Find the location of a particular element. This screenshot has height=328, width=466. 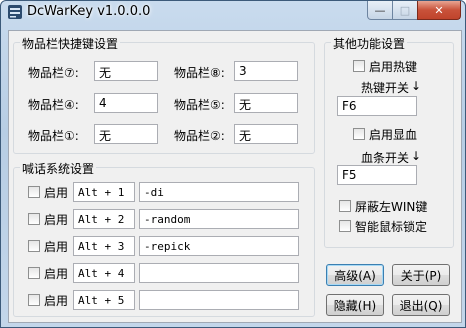

shout4-key-field: Alt + 4 is located at coordinates (104, 273).